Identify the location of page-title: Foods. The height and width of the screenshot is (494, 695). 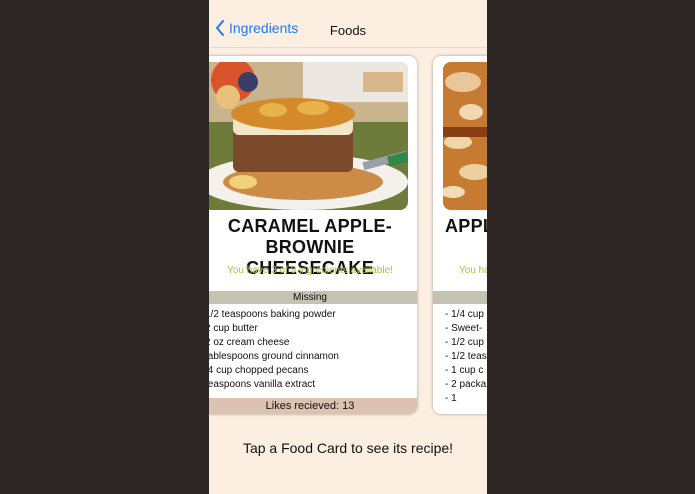
(348, 30).